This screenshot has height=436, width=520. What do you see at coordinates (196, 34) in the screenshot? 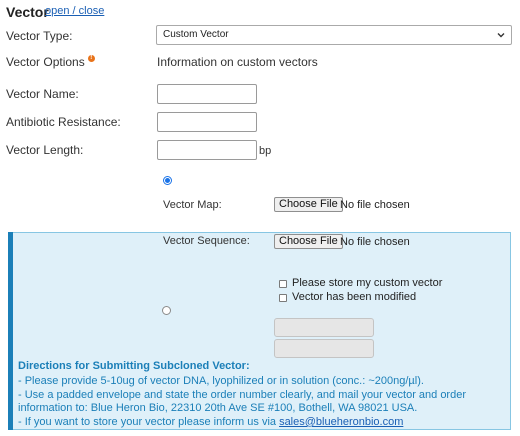
I see `vector-type-selected: Custom Vector` at bounding box center [196, 34].